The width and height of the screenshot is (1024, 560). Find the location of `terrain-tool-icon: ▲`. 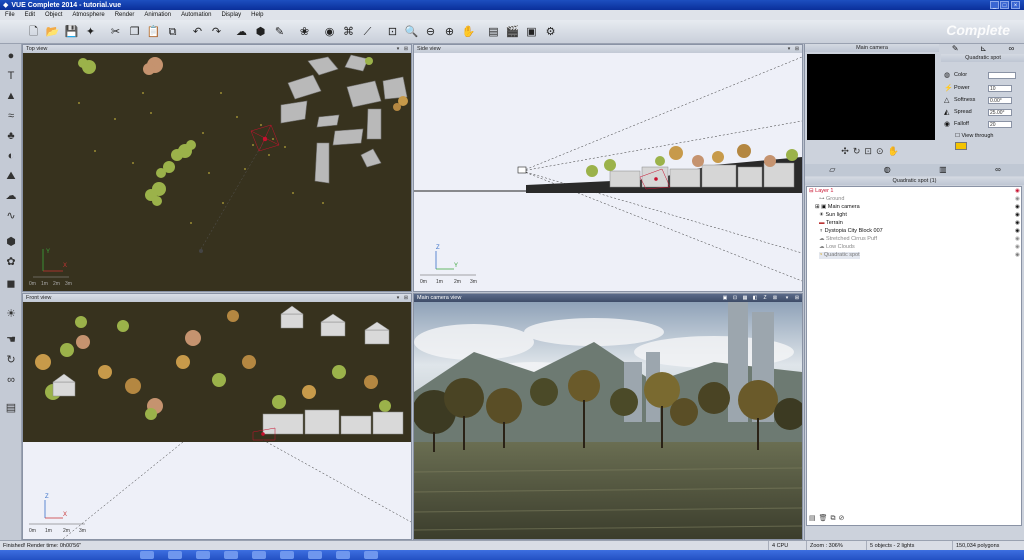

terrain-tool-icon: ▲ is located at coordinates (11, 96).